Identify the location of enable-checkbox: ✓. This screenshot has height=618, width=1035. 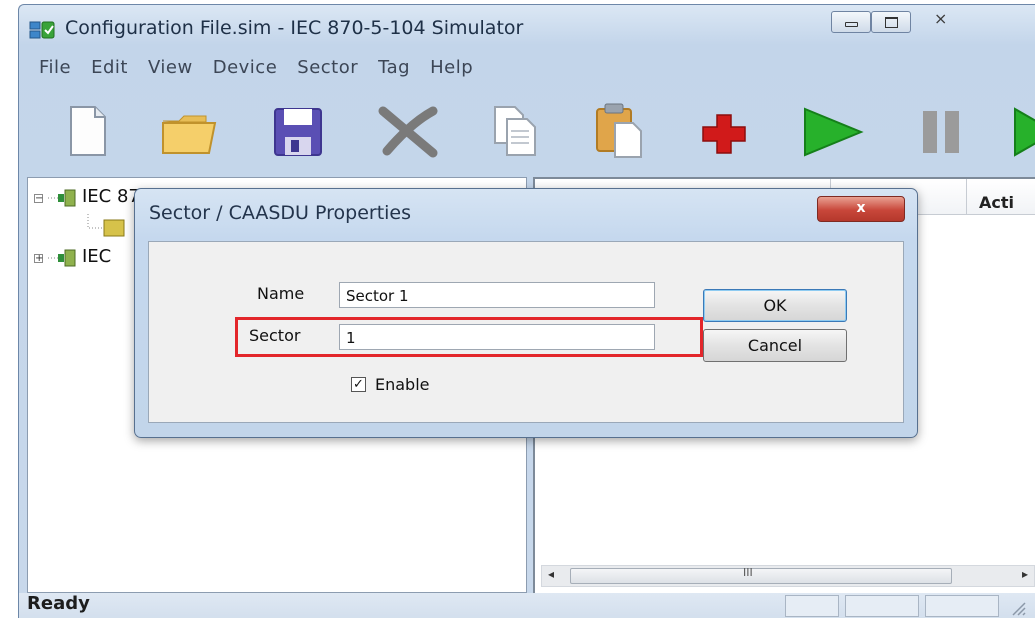
(358, 384).